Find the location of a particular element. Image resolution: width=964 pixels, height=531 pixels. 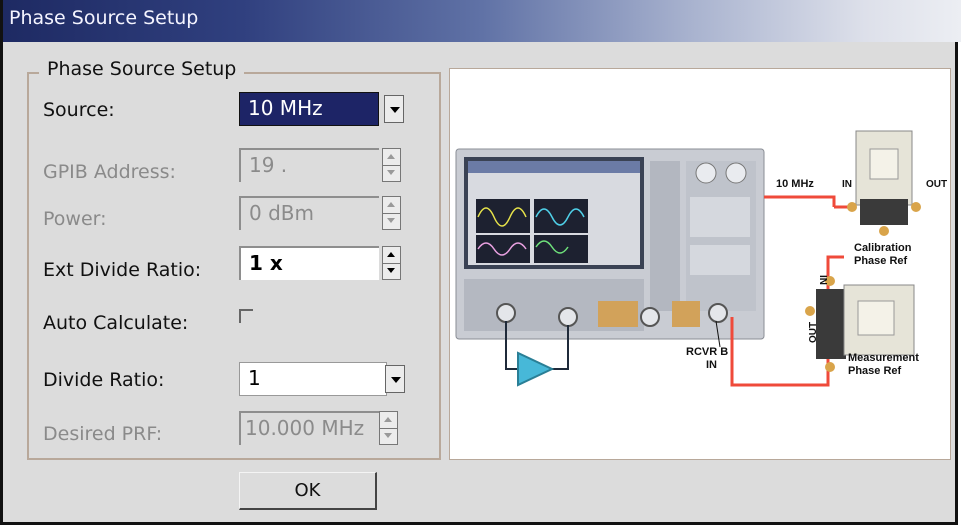

window-title: Phase Source Setup is located at coordinates (104, 18).